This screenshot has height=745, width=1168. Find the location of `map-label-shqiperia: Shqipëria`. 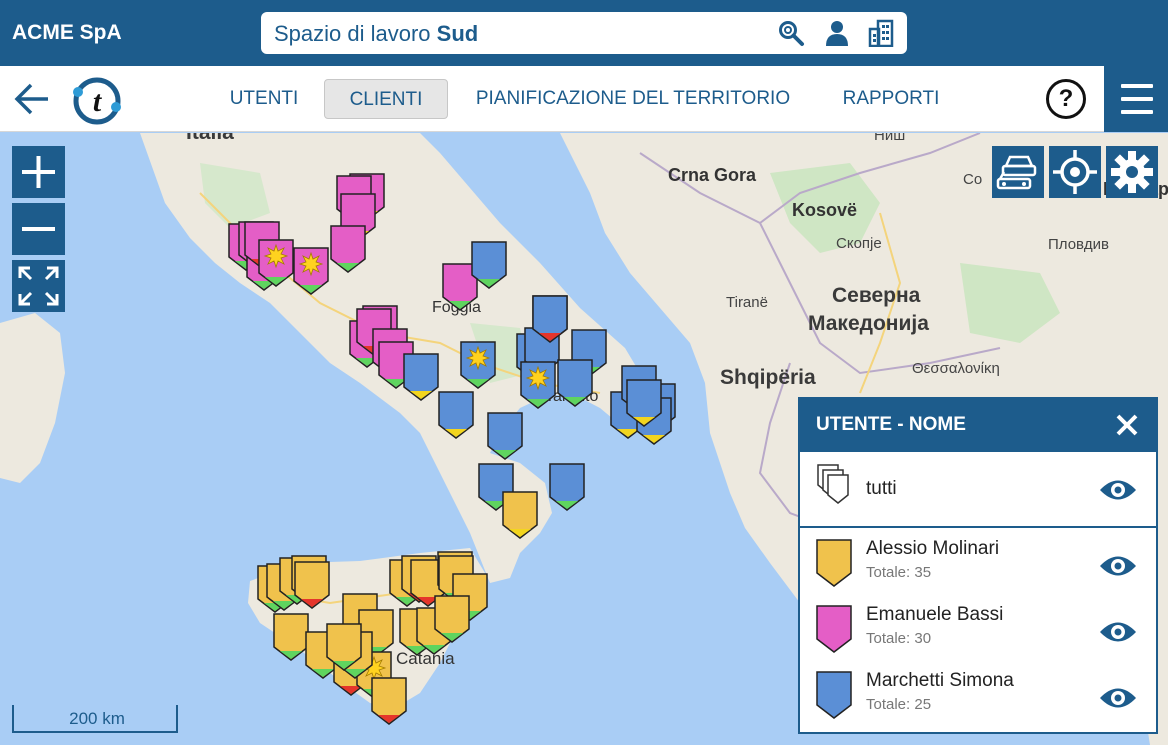

map-label-shqiperia: Shqipëria is located at coordinates (768, 377).